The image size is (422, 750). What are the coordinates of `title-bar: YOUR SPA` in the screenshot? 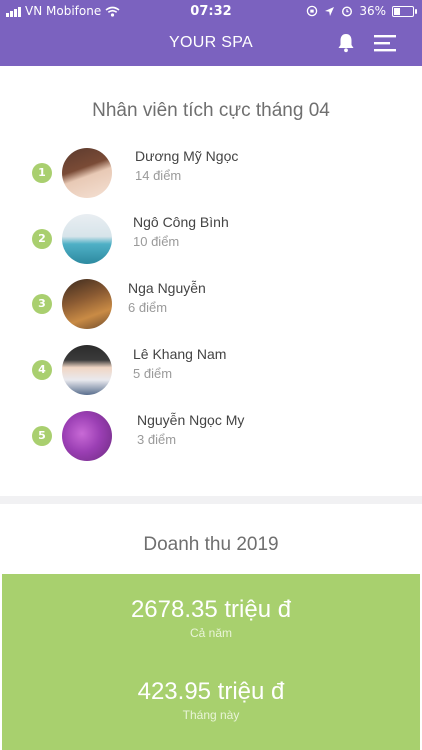 It's located at (211, 44).